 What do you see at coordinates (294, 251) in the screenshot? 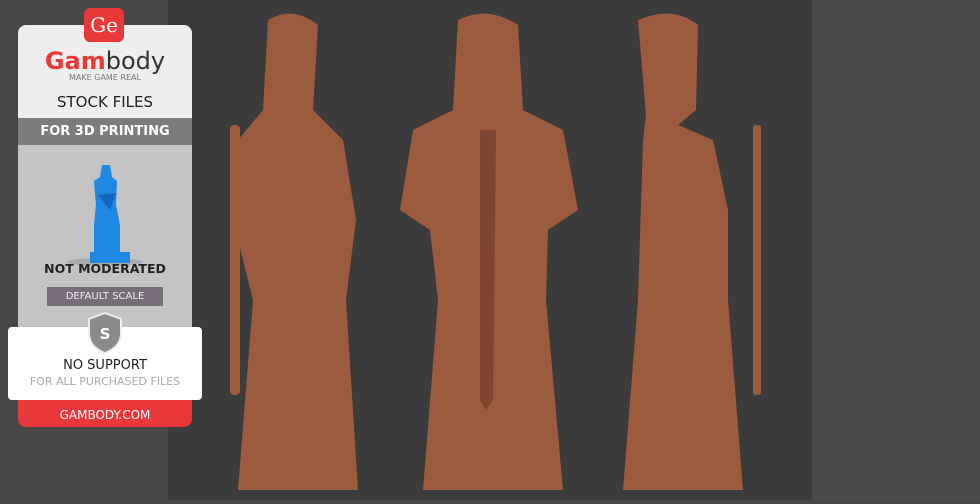
I see `model-side-view-left` at bounding box center [294, 251].